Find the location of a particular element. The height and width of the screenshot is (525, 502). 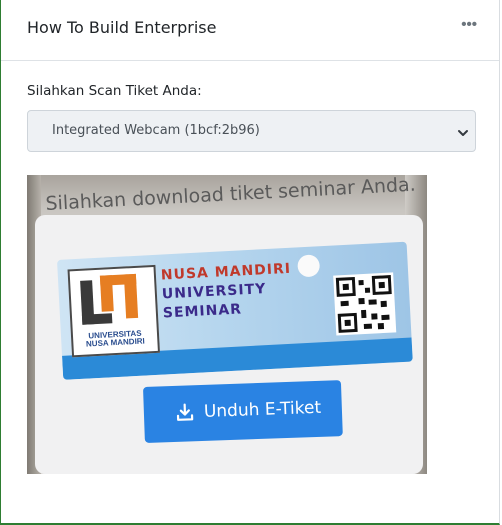

download-icon is located at coordinates (185, 415).